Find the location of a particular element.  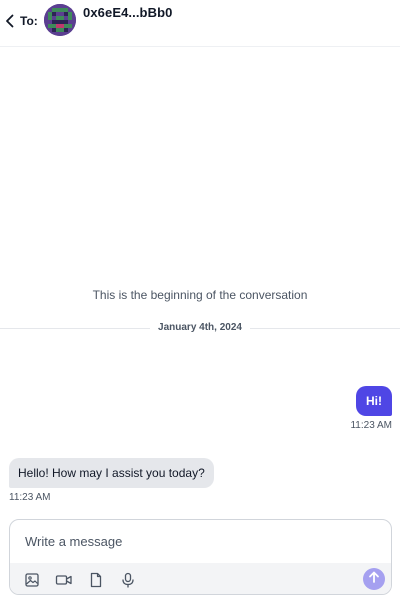

composer-toolbar is located at coordinates (200, 578).